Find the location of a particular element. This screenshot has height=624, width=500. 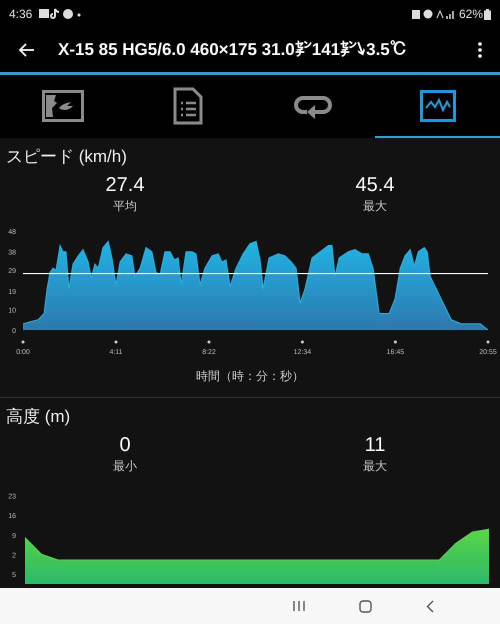

back-nav-button is located at coordinates (430, 606).